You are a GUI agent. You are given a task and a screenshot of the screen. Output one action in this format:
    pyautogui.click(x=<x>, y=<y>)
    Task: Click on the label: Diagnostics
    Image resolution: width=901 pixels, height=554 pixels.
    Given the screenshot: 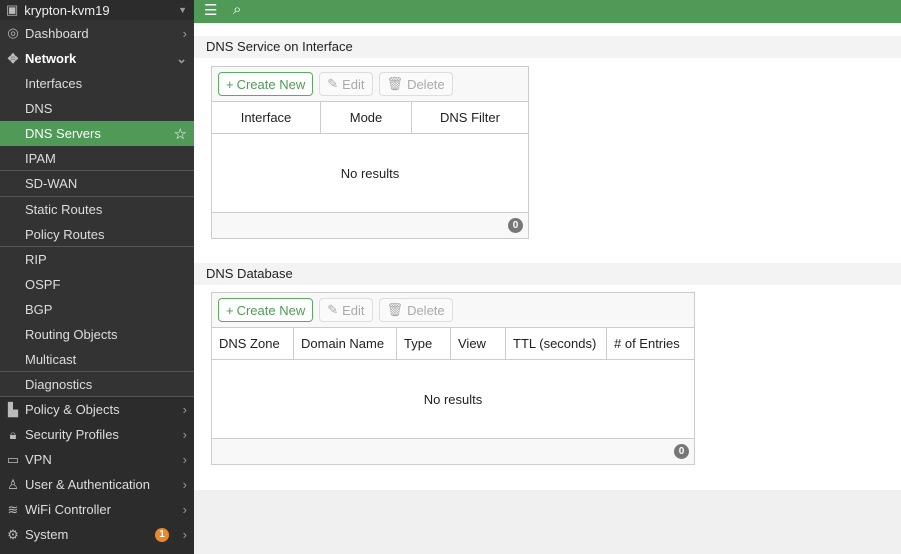 What is the action you would take?
    pyautogui.click(x=59, y=384)
    